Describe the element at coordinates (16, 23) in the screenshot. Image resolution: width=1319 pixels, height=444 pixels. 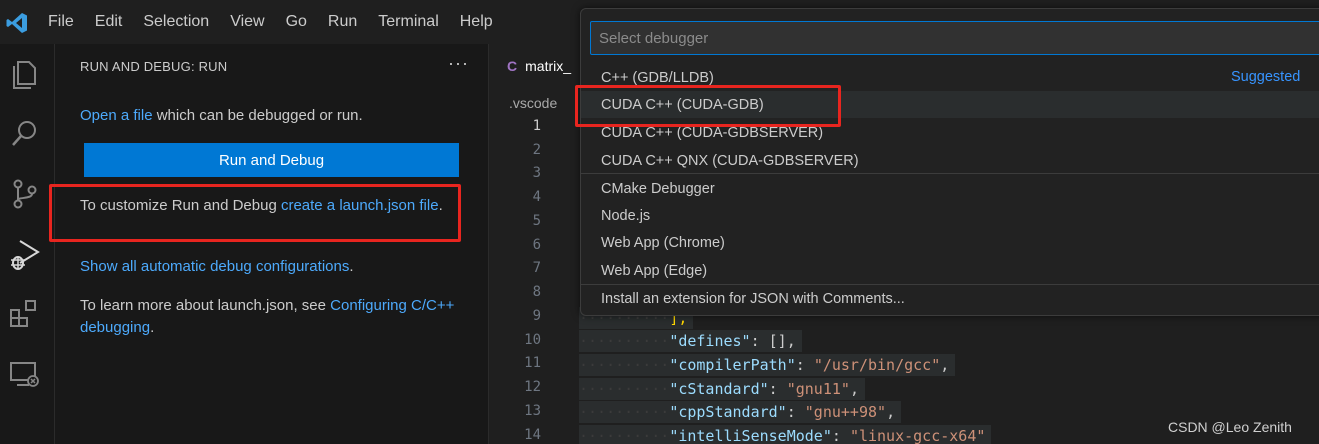
I see `vscode-logo-icon` at that location.